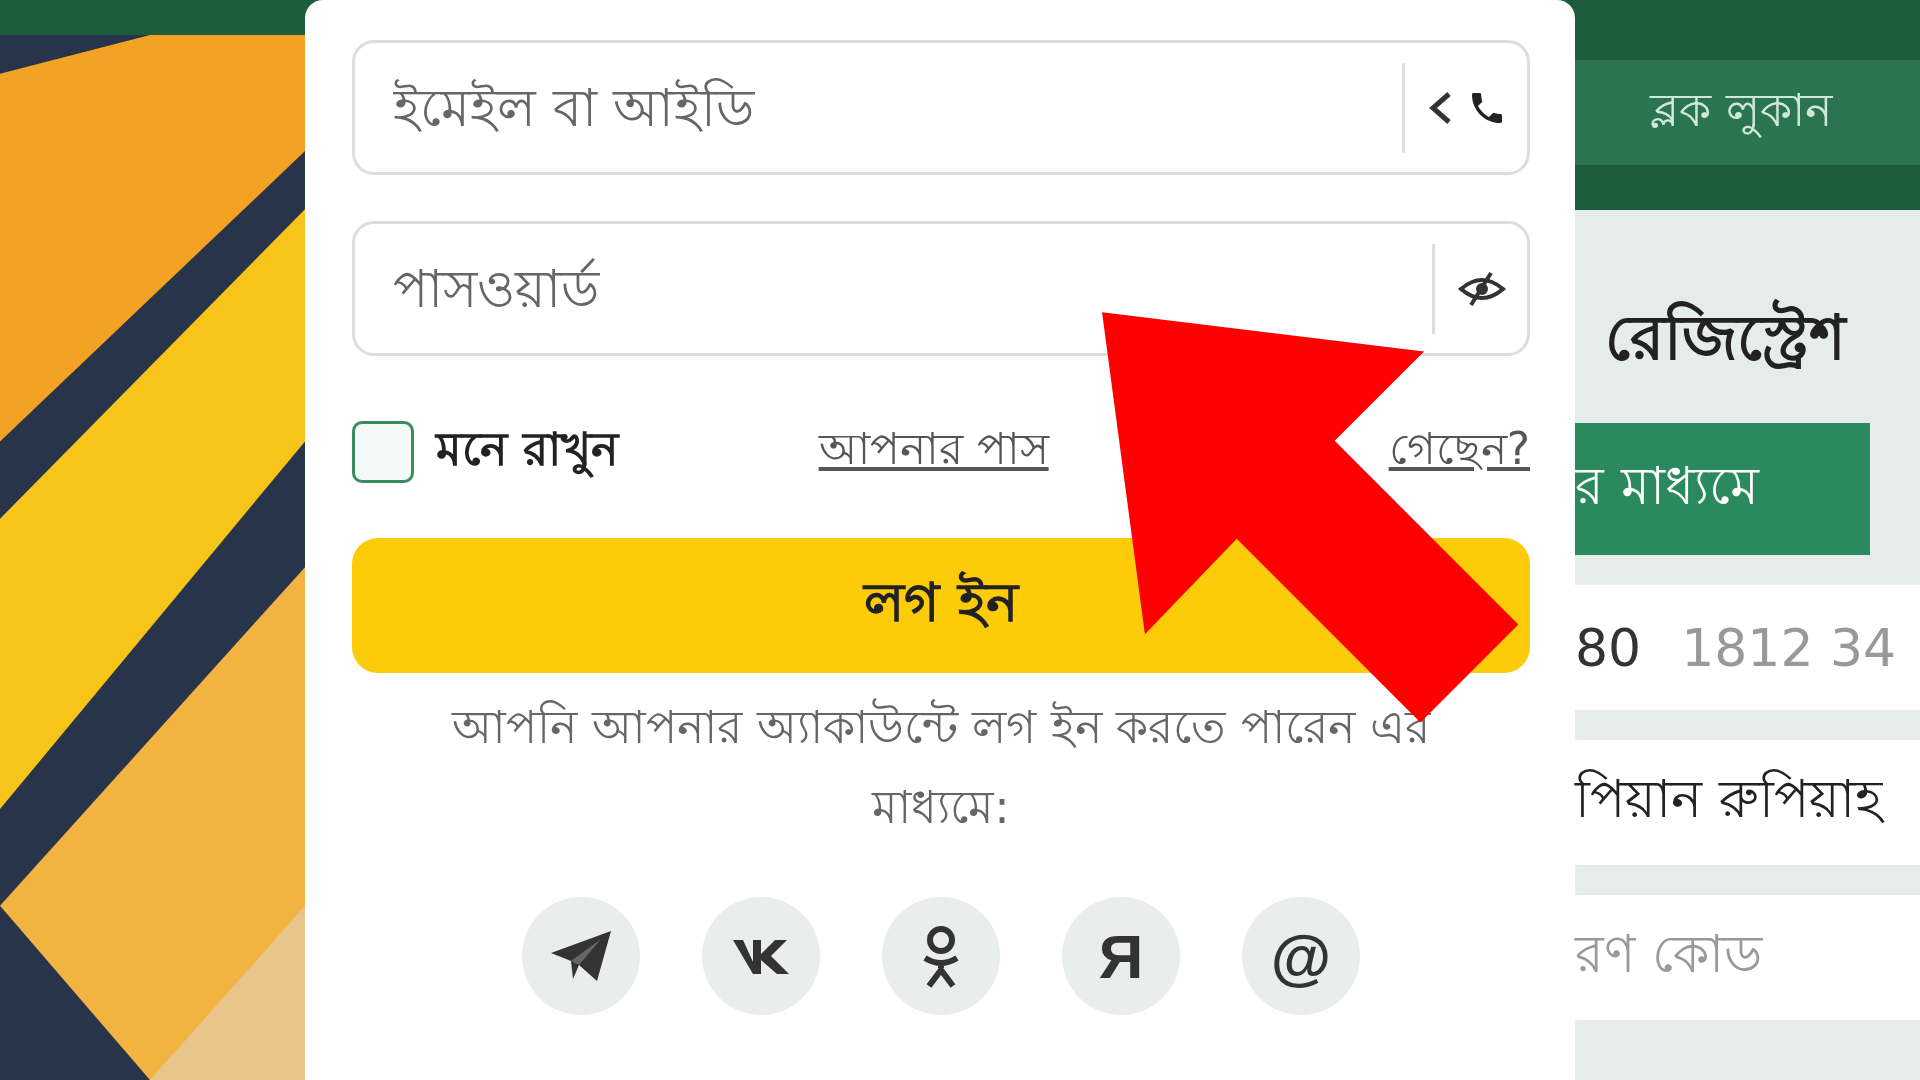 This screenshot has width=1920, height=1080. Describe the element at coordinates (383, 452) in the screenshot. I see `remember-checkbox` at that location.